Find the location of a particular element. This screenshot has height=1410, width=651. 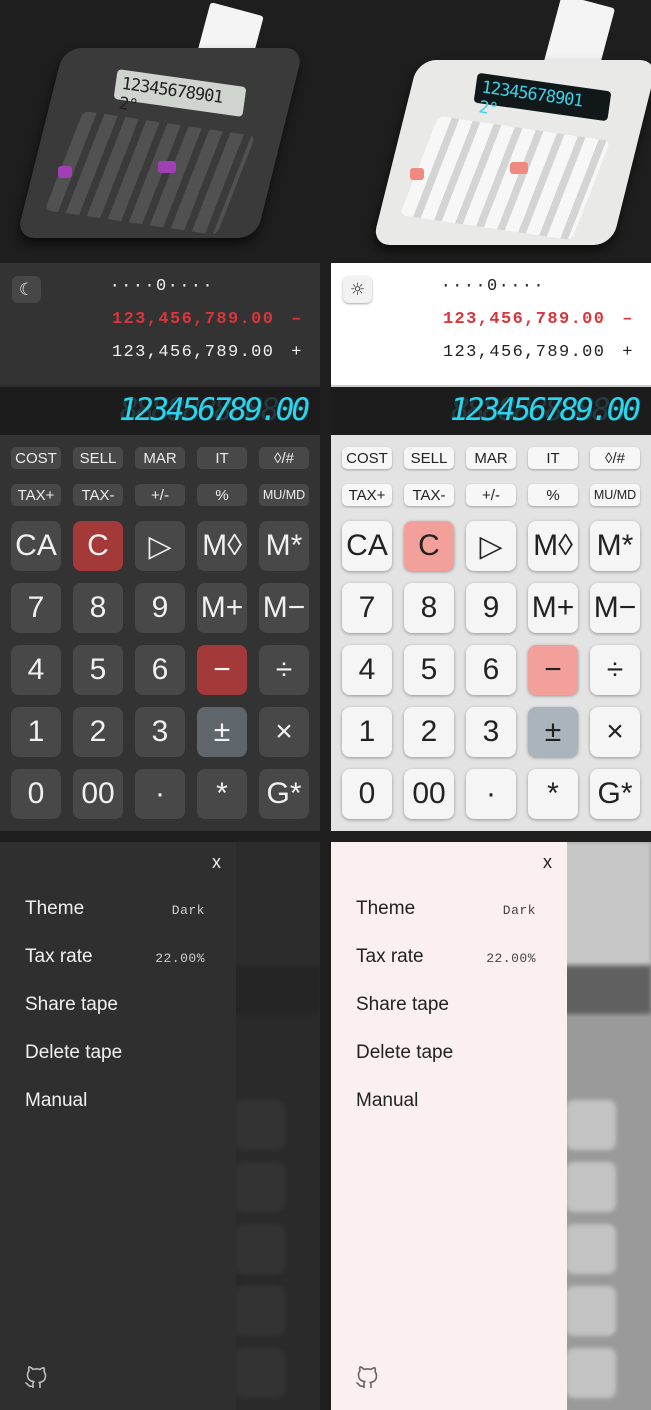

menu-item-label: Delete tape is located at coordinates (74, 1052).